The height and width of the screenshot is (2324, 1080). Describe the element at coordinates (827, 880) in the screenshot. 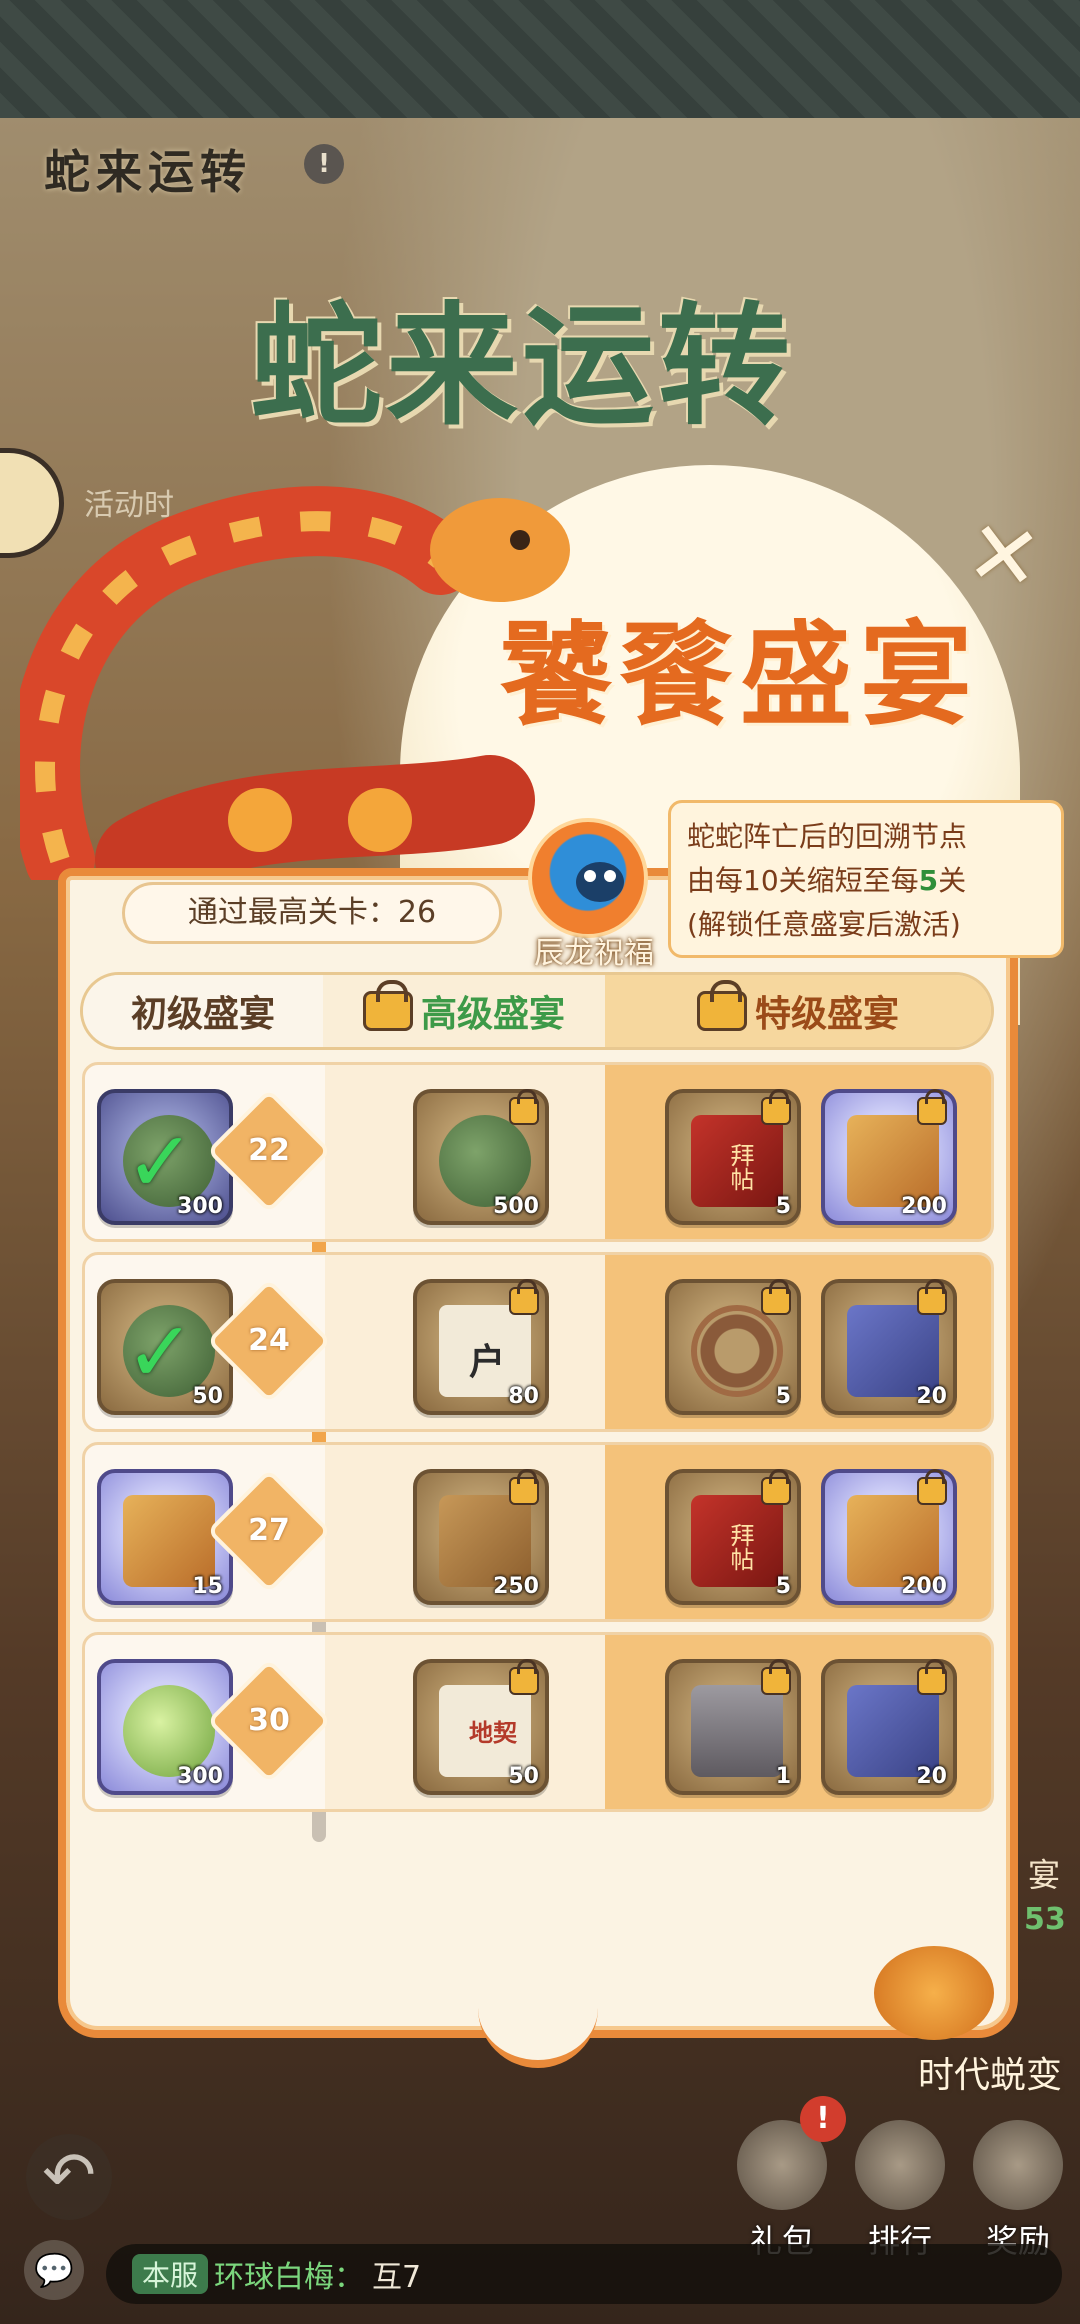

I see `tip-line-2: 由每10关缩短至每5关` at that location.